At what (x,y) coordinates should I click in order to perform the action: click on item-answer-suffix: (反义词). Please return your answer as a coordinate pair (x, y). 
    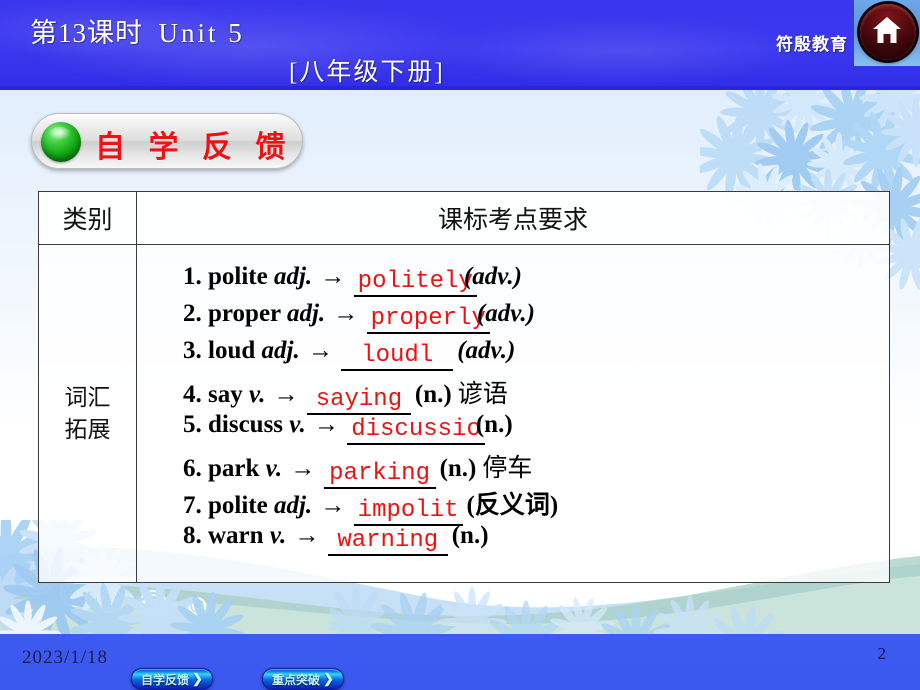
    Looking at the image, I should click on (512, 505).